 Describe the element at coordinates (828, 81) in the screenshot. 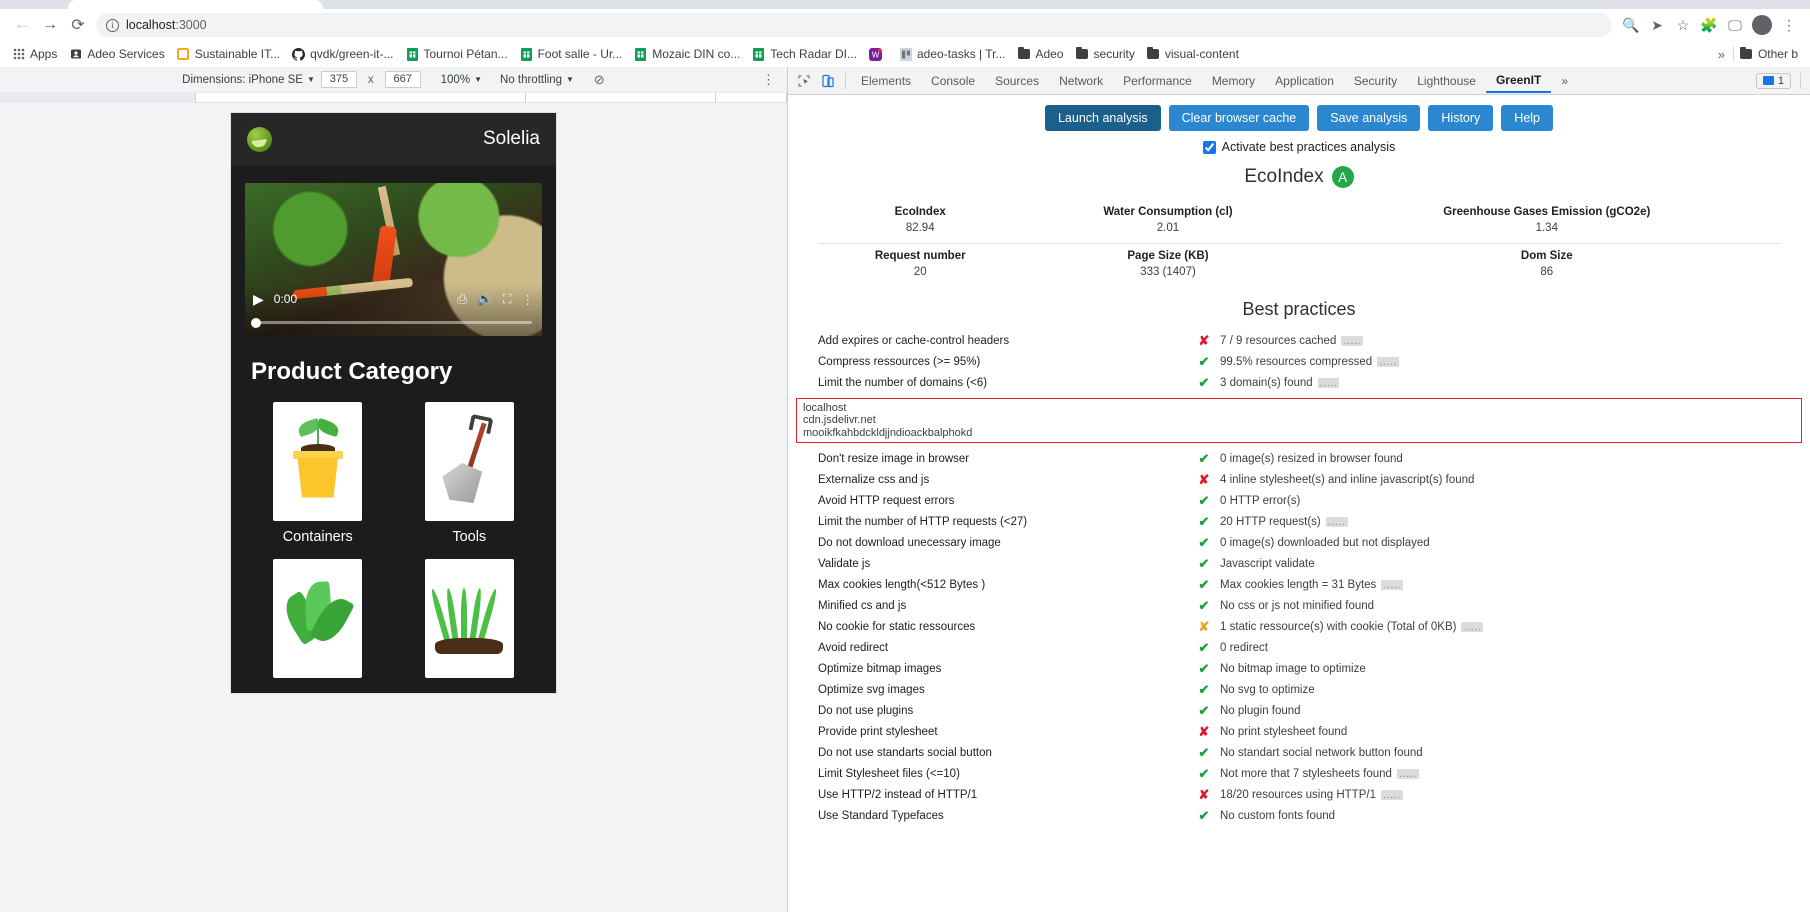

I see `device-toolbar-icon` at that location.